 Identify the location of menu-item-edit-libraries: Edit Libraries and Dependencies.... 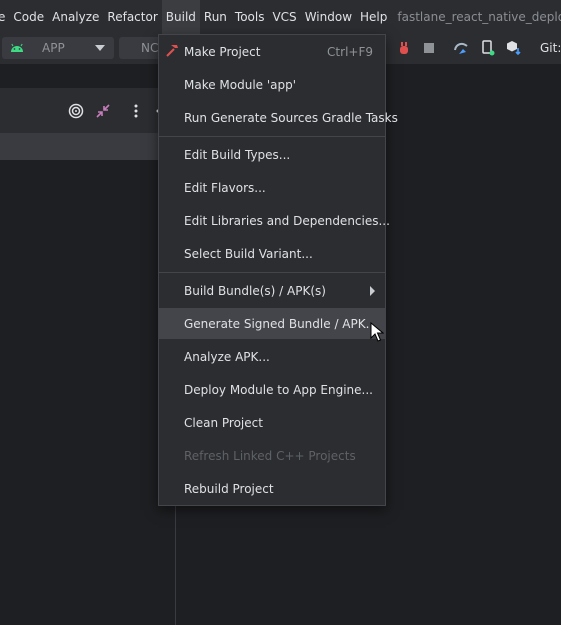
(274, 220).